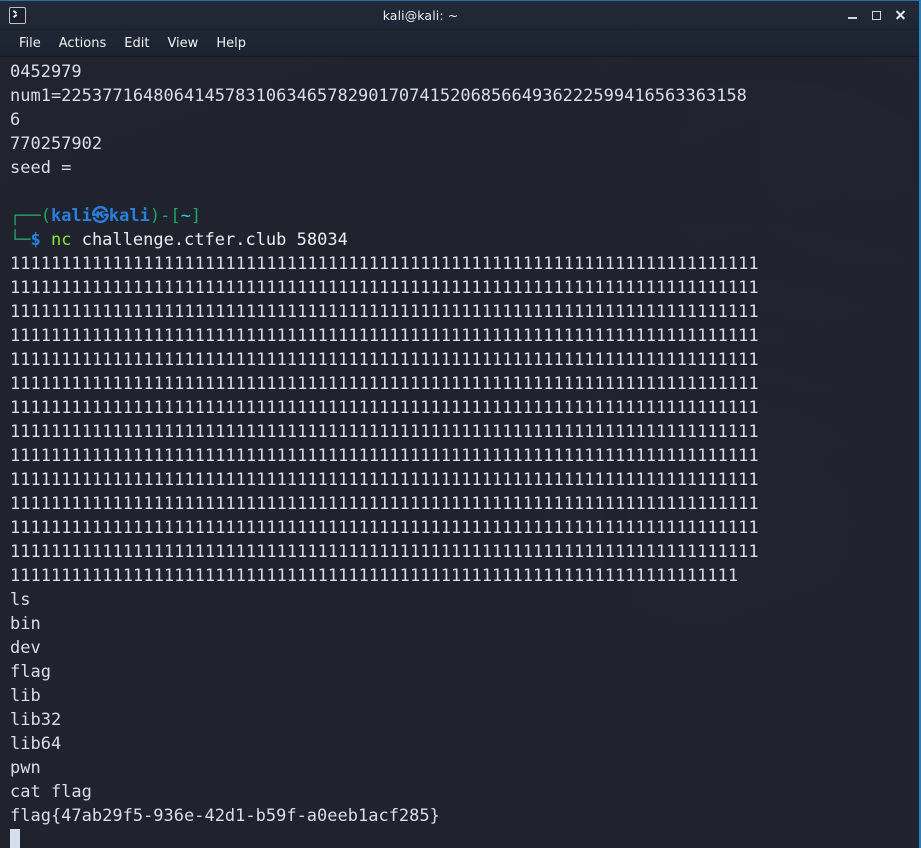 This screenshot has width=921, height=848. I want to click on window-title: kali@kali: ~, so click(420, 15).